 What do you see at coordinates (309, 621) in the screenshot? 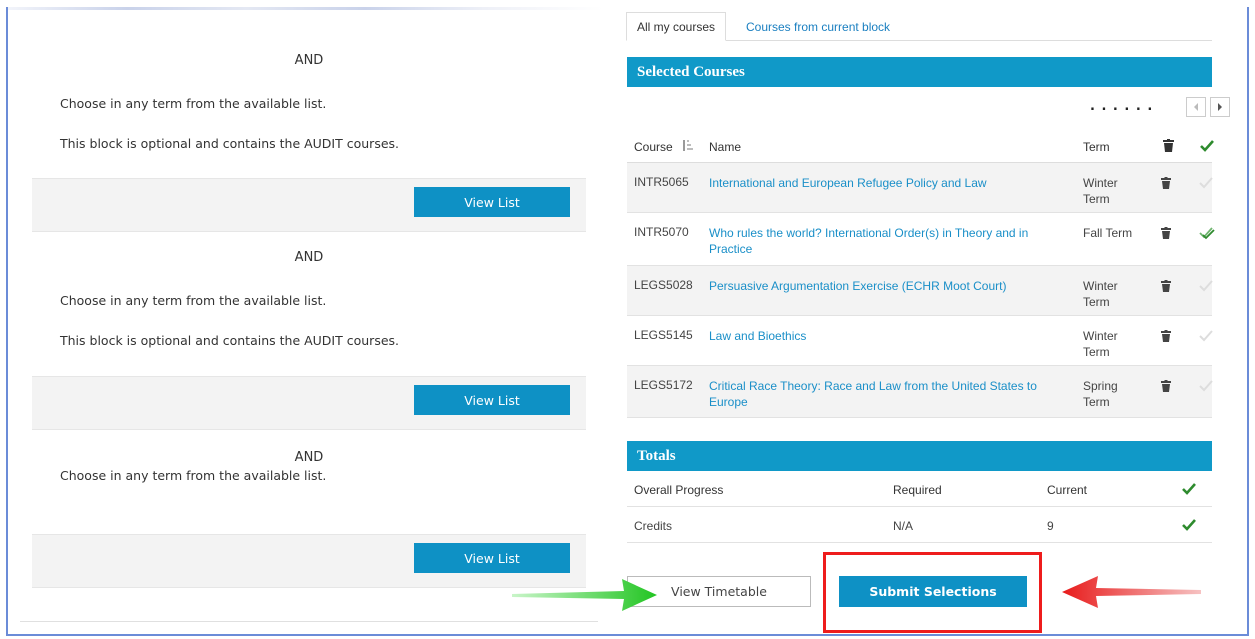
I see `divider` at bounding box center [309, 621].